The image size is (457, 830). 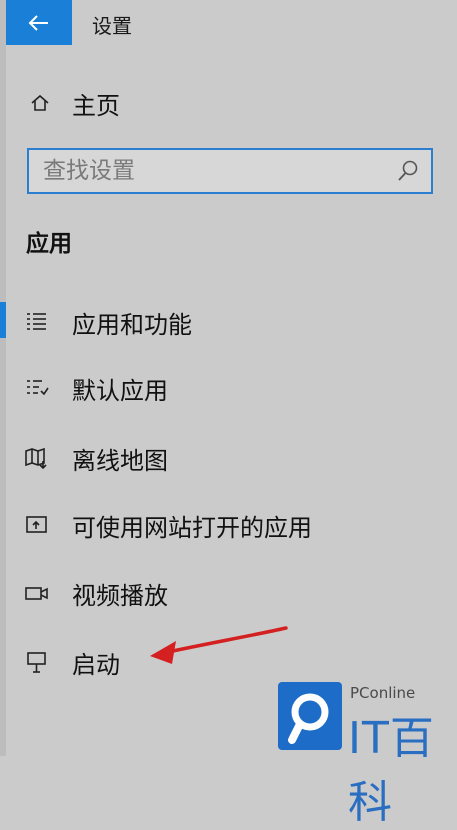 What do you see at coordinates (391, 770) in the screenshot?
I see `watermark-main-text: IT百科` at bounding box center [391, 770].